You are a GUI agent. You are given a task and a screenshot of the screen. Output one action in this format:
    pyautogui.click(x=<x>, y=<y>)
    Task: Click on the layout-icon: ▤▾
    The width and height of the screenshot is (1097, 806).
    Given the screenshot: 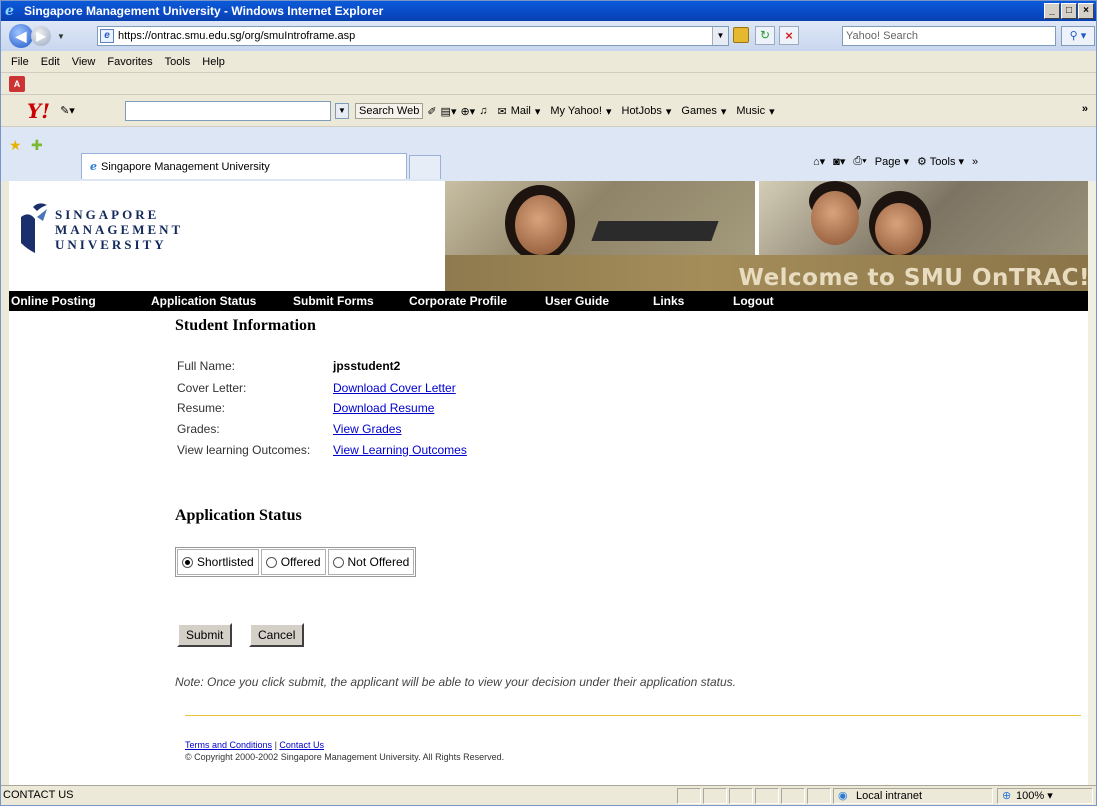 What is the action you would take?
    pyautogui.click(x=449, y=111)
    